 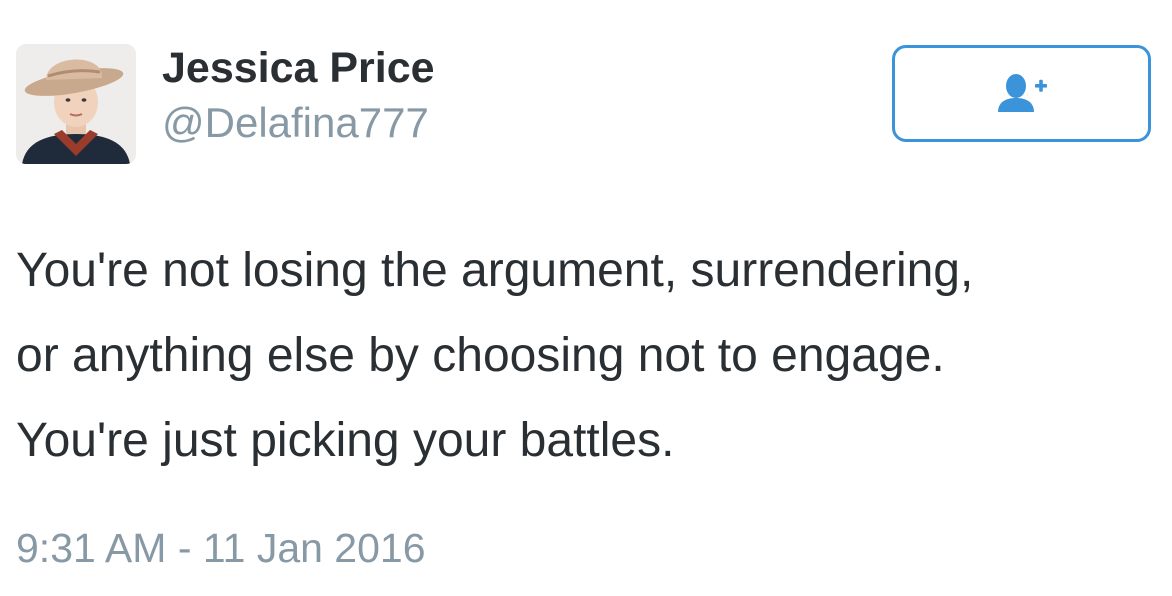 I want to click on follow-button, so click(x=1021, y=93).